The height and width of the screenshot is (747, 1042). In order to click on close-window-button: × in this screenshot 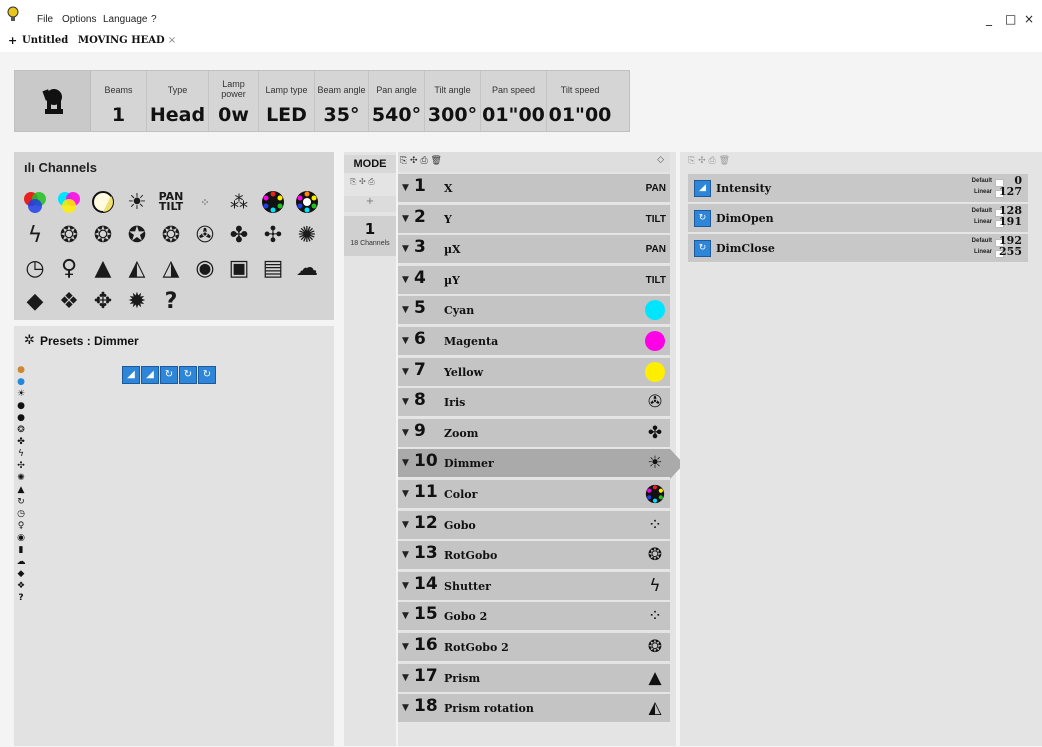, I will do `click(1029, 19)`.